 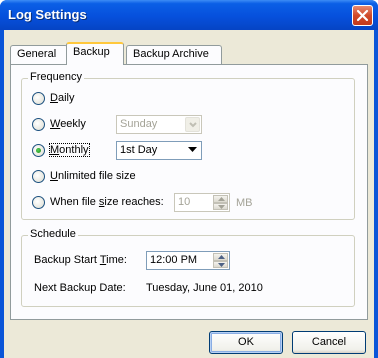 What do you see at coordinates (93, 176) in the screenshot?
I see `radio-label: Unlimited file size` at bounding box center [93, 176].